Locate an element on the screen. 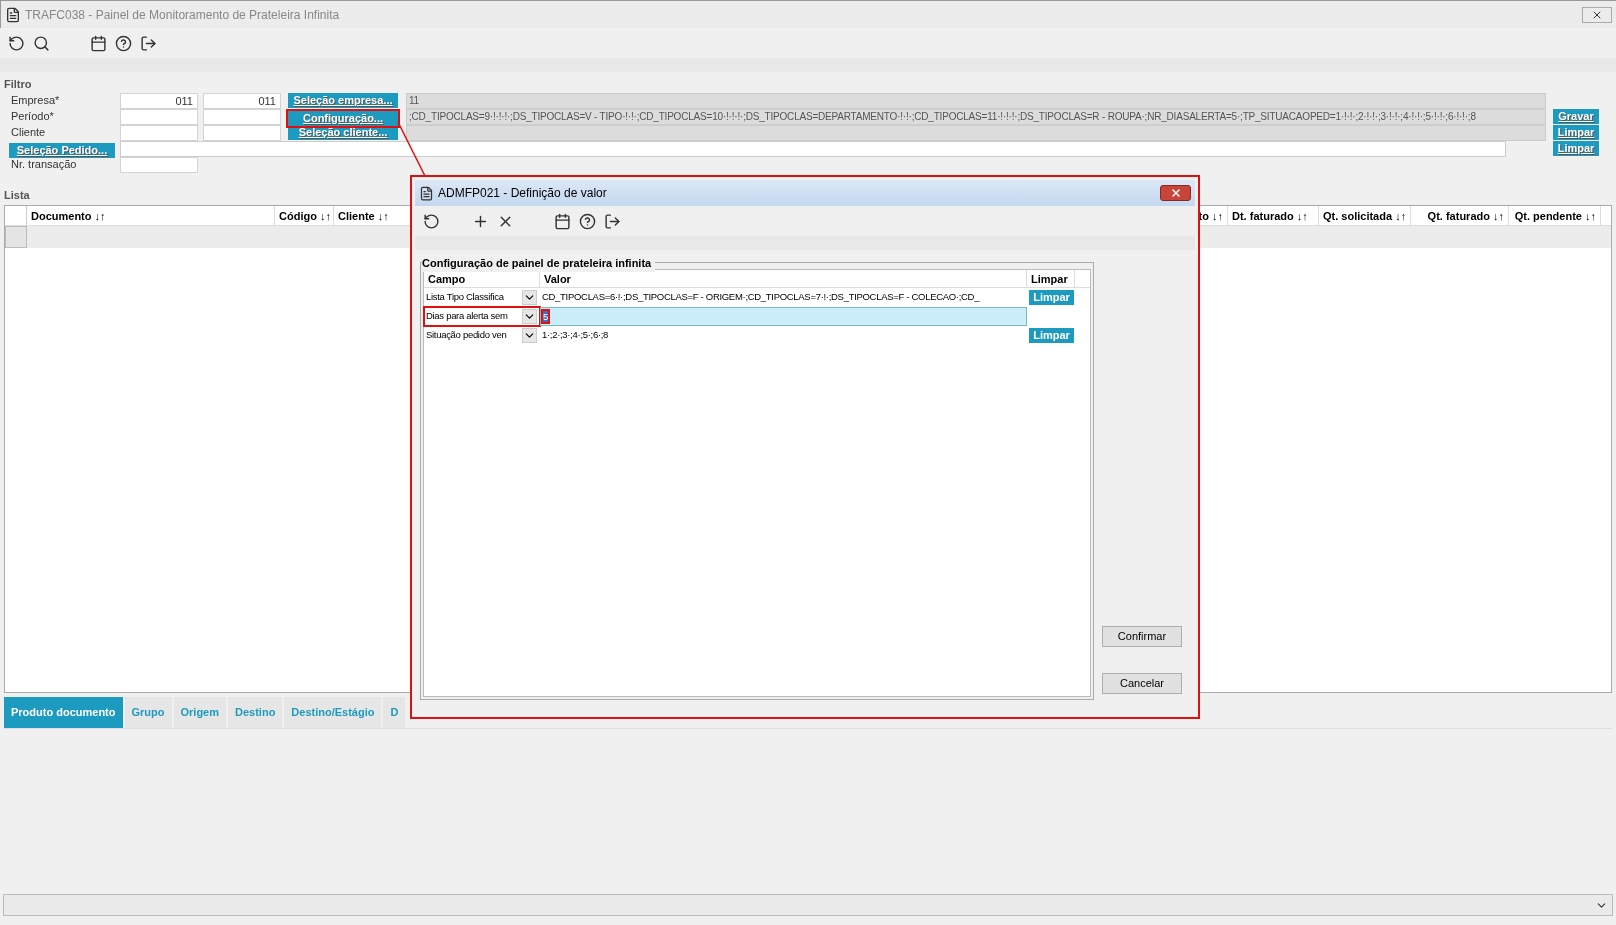 The image size is (1616, 925). field-label: Nr. transação is located at coordinates (44, 165).